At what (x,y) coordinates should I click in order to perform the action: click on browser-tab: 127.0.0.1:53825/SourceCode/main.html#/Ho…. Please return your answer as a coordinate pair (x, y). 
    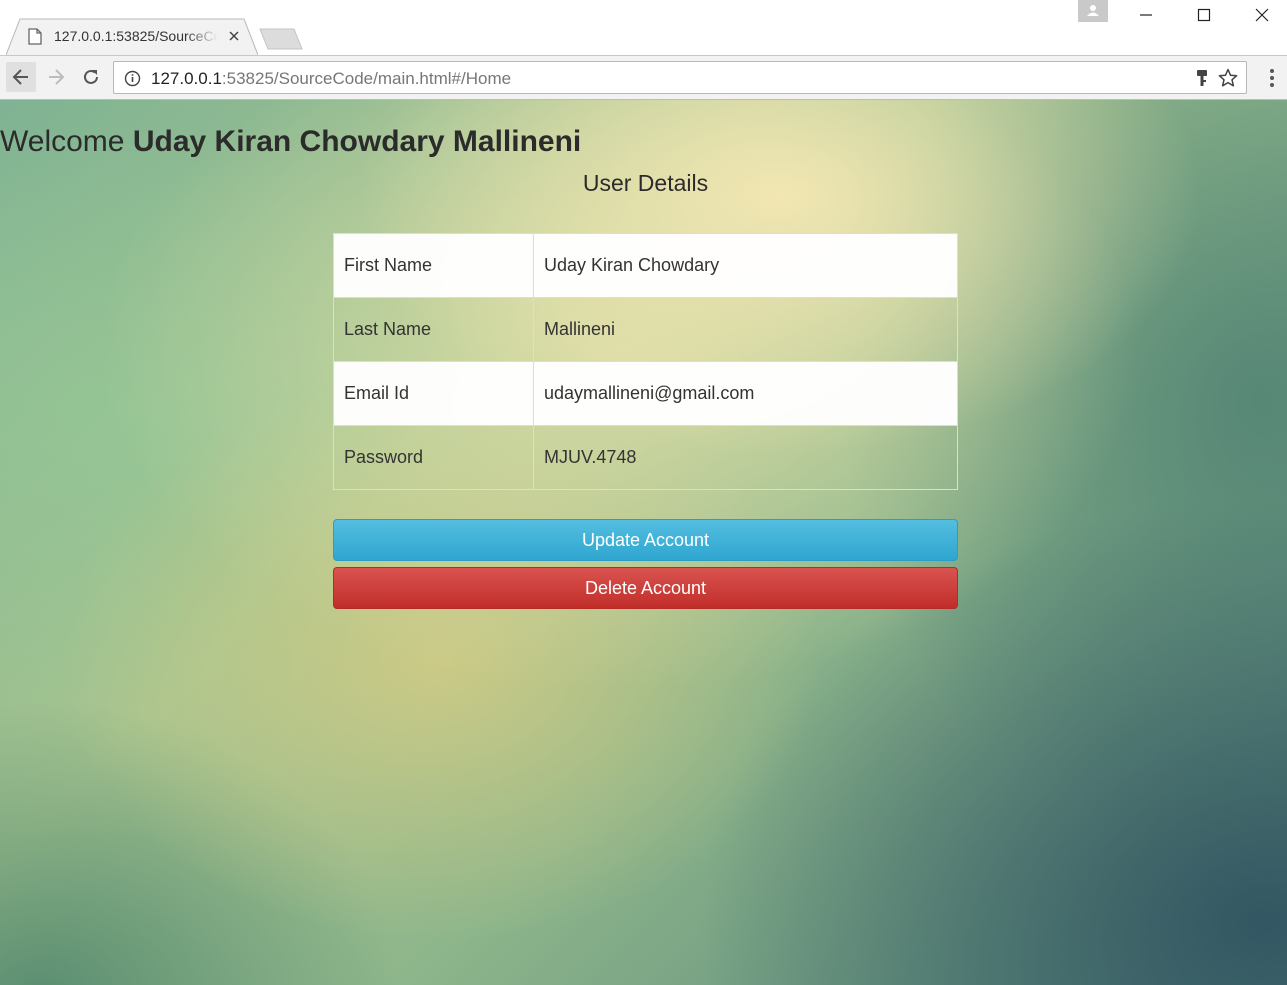
    Looking at the image, I should click on (132, 36).